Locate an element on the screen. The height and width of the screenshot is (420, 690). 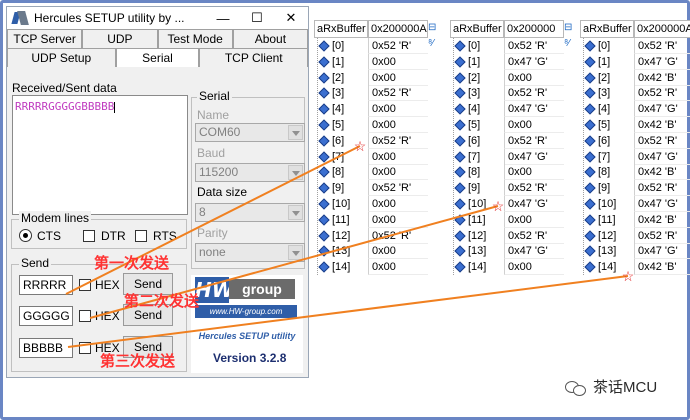
watermark: 茶话MCU is located at coordinates (611, 386).